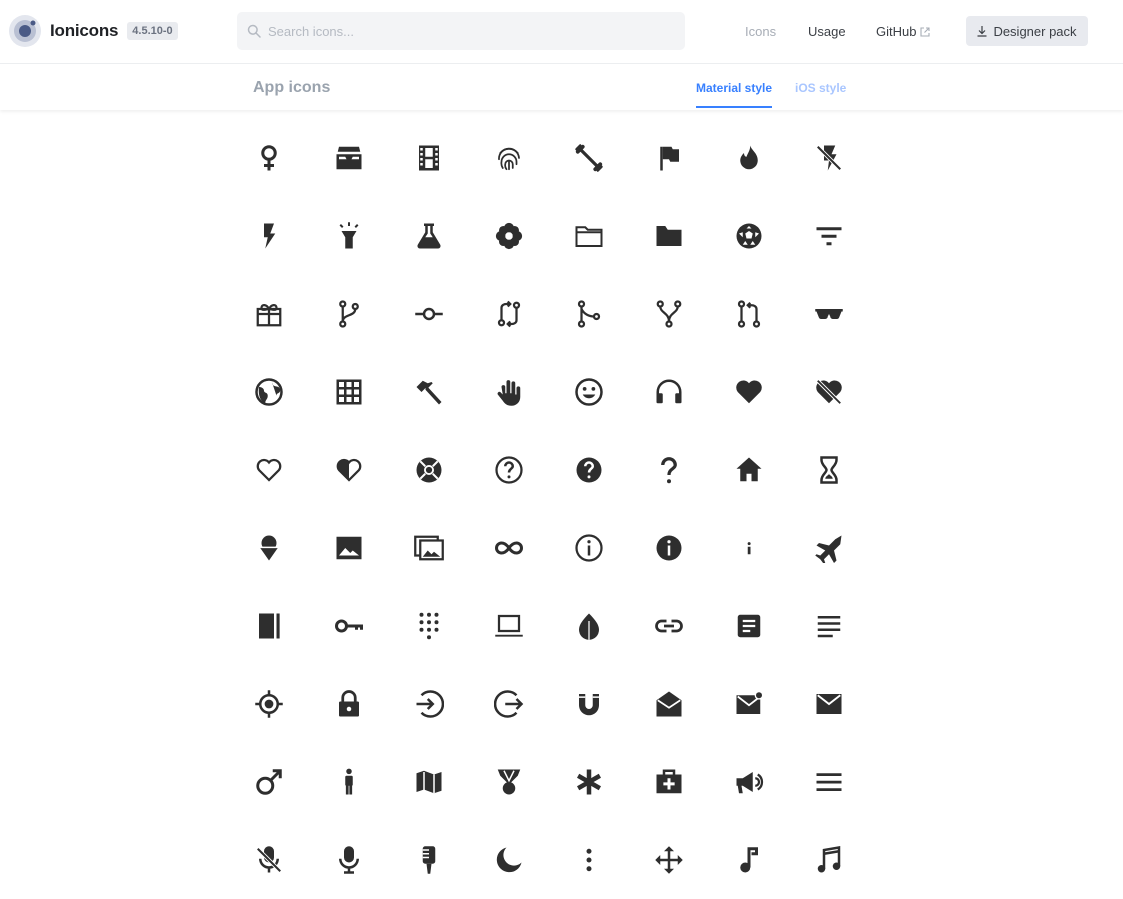 This screenshot has width=1123, height=899. What do you see at coordinates (509, 470) in the screenshot?
I see `help-circle-outline-icon` at bounding box center [509, 470].